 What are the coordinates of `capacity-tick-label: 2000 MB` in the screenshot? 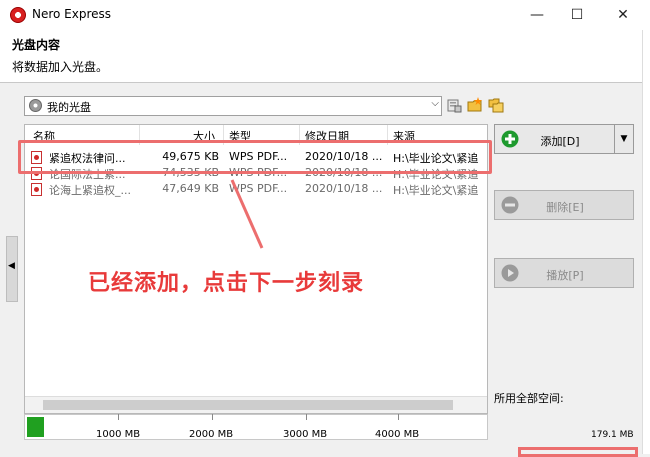 It's located at (211, 434).